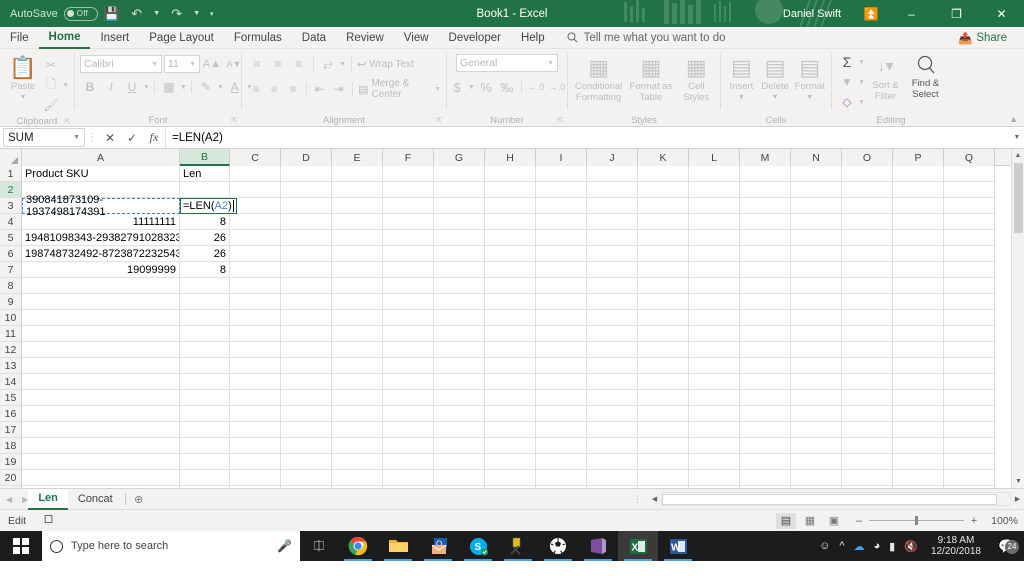  What do you see at coordinates (916, 520) in the screenshot?
I see `zoom-slider-thumb` at bounding box center [916, 520].